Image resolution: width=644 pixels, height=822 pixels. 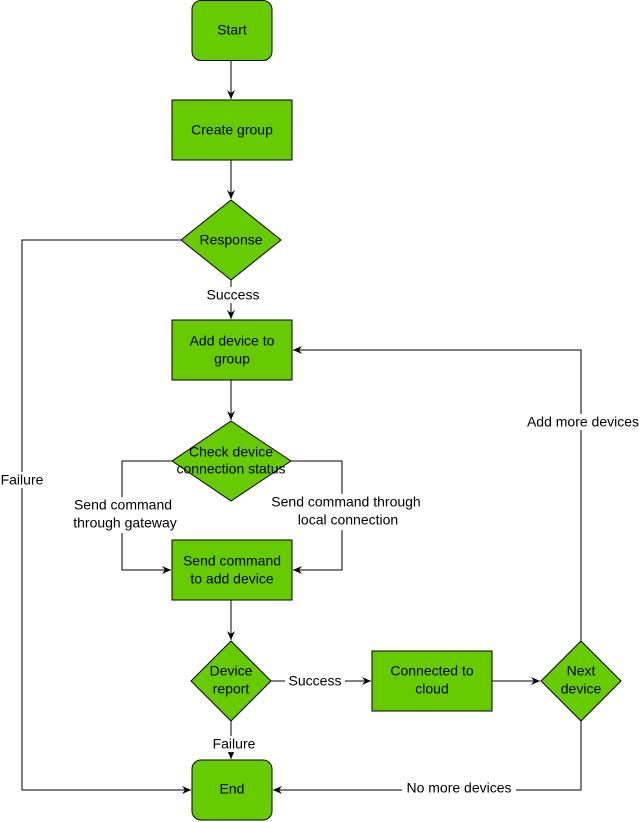 I want to click on label-add-more: Add more devices, so click(x=583, y=422).